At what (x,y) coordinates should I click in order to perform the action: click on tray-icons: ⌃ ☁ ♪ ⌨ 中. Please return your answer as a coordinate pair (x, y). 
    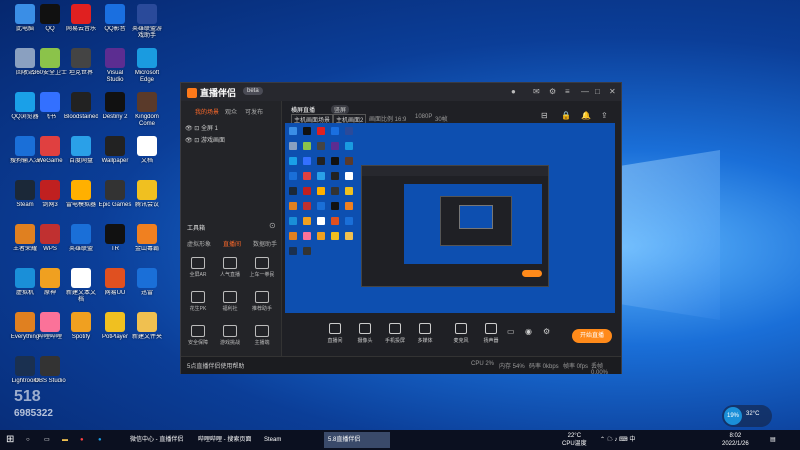
    Looking at the image, I should click on (617, 440).